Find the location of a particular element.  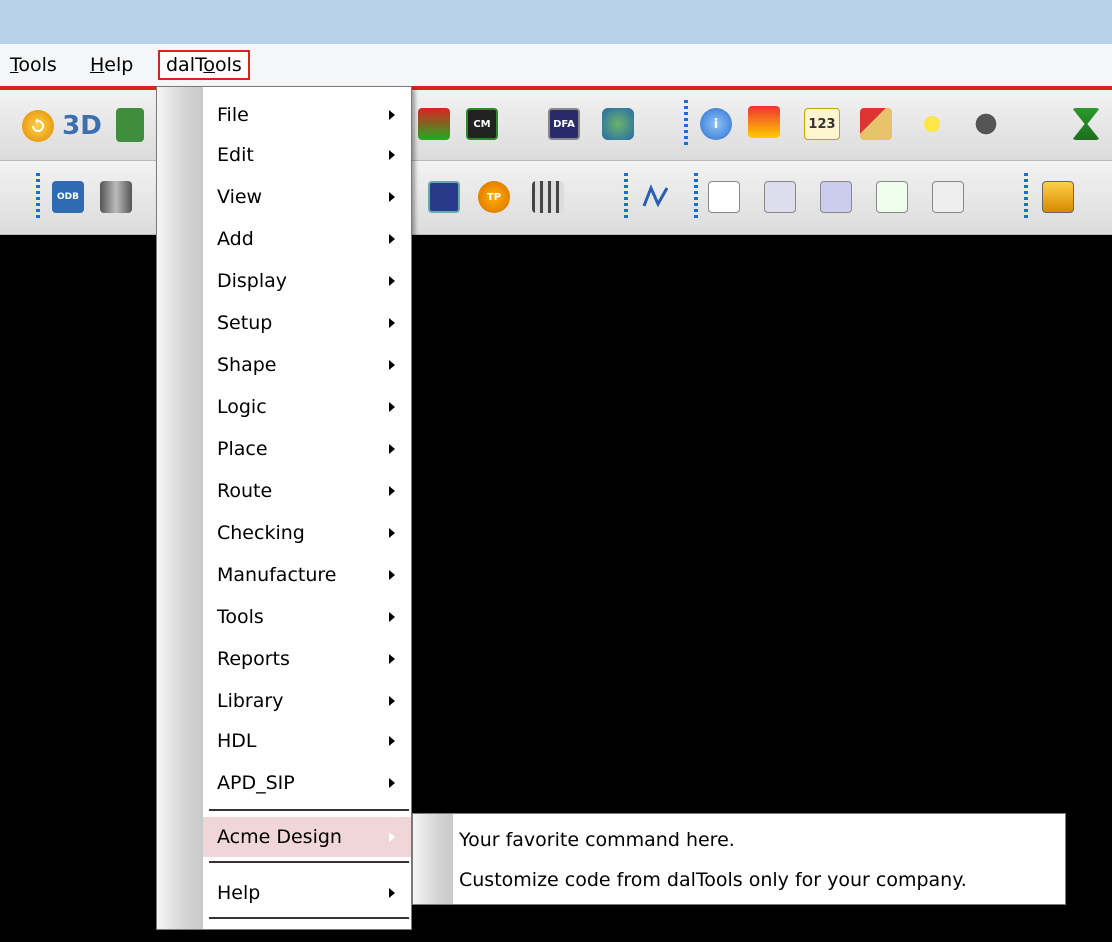

3d-view-icon: 3D is located at coordinates (82, 126).